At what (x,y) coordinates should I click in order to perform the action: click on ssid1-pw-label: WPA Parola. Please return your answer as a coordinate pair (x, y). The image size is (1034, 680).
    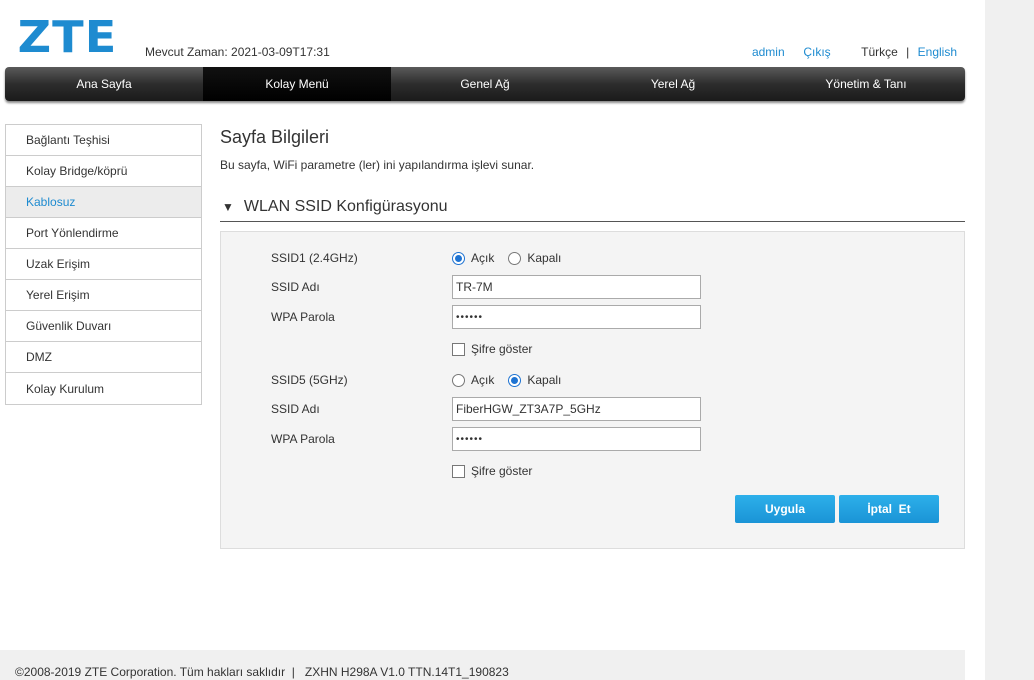
    Looking at the image, I should click on (303, 317).